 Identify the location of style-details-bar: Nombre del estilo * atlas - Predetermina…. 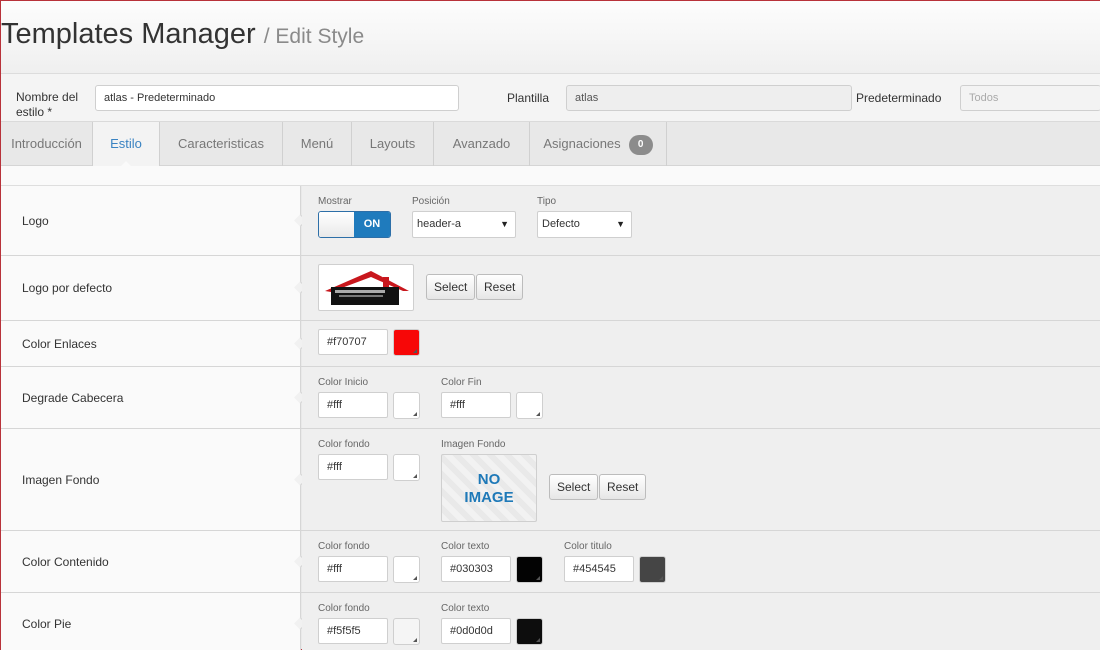
(550, 98).